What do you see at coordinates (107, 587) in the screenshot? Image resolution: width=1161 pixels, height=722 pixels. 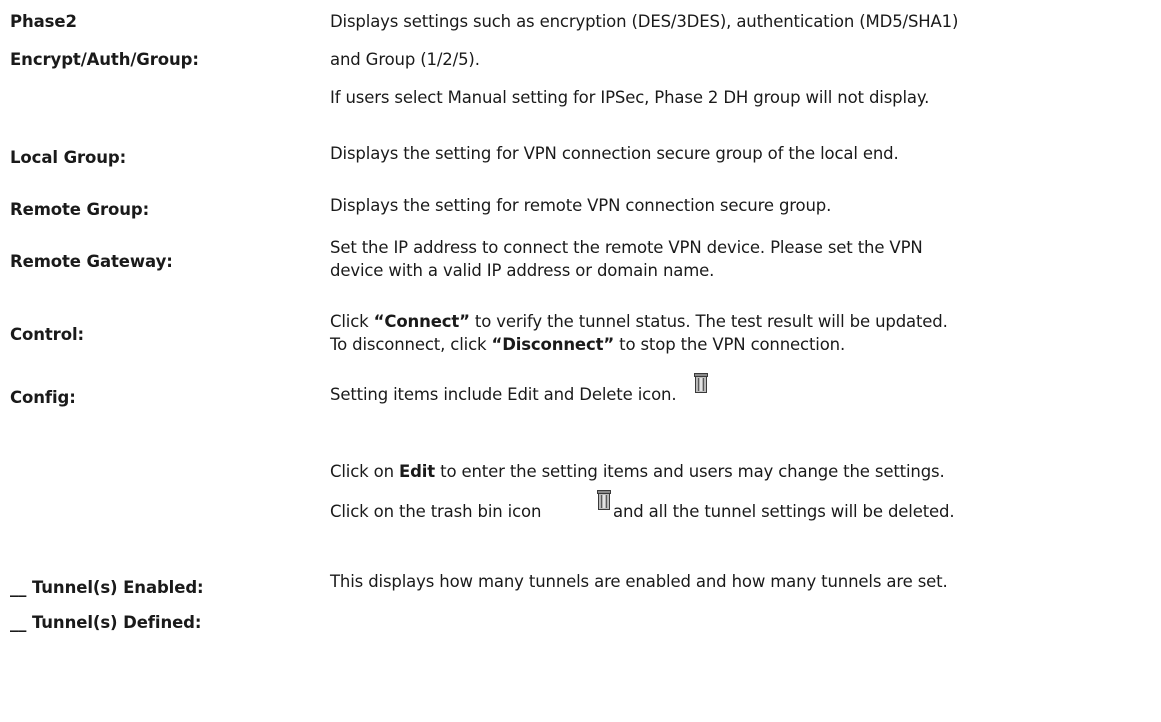 I see `label-tunnels-enabled: __ Tunnel(s) Enabled:` at bounding box center [107, 587].